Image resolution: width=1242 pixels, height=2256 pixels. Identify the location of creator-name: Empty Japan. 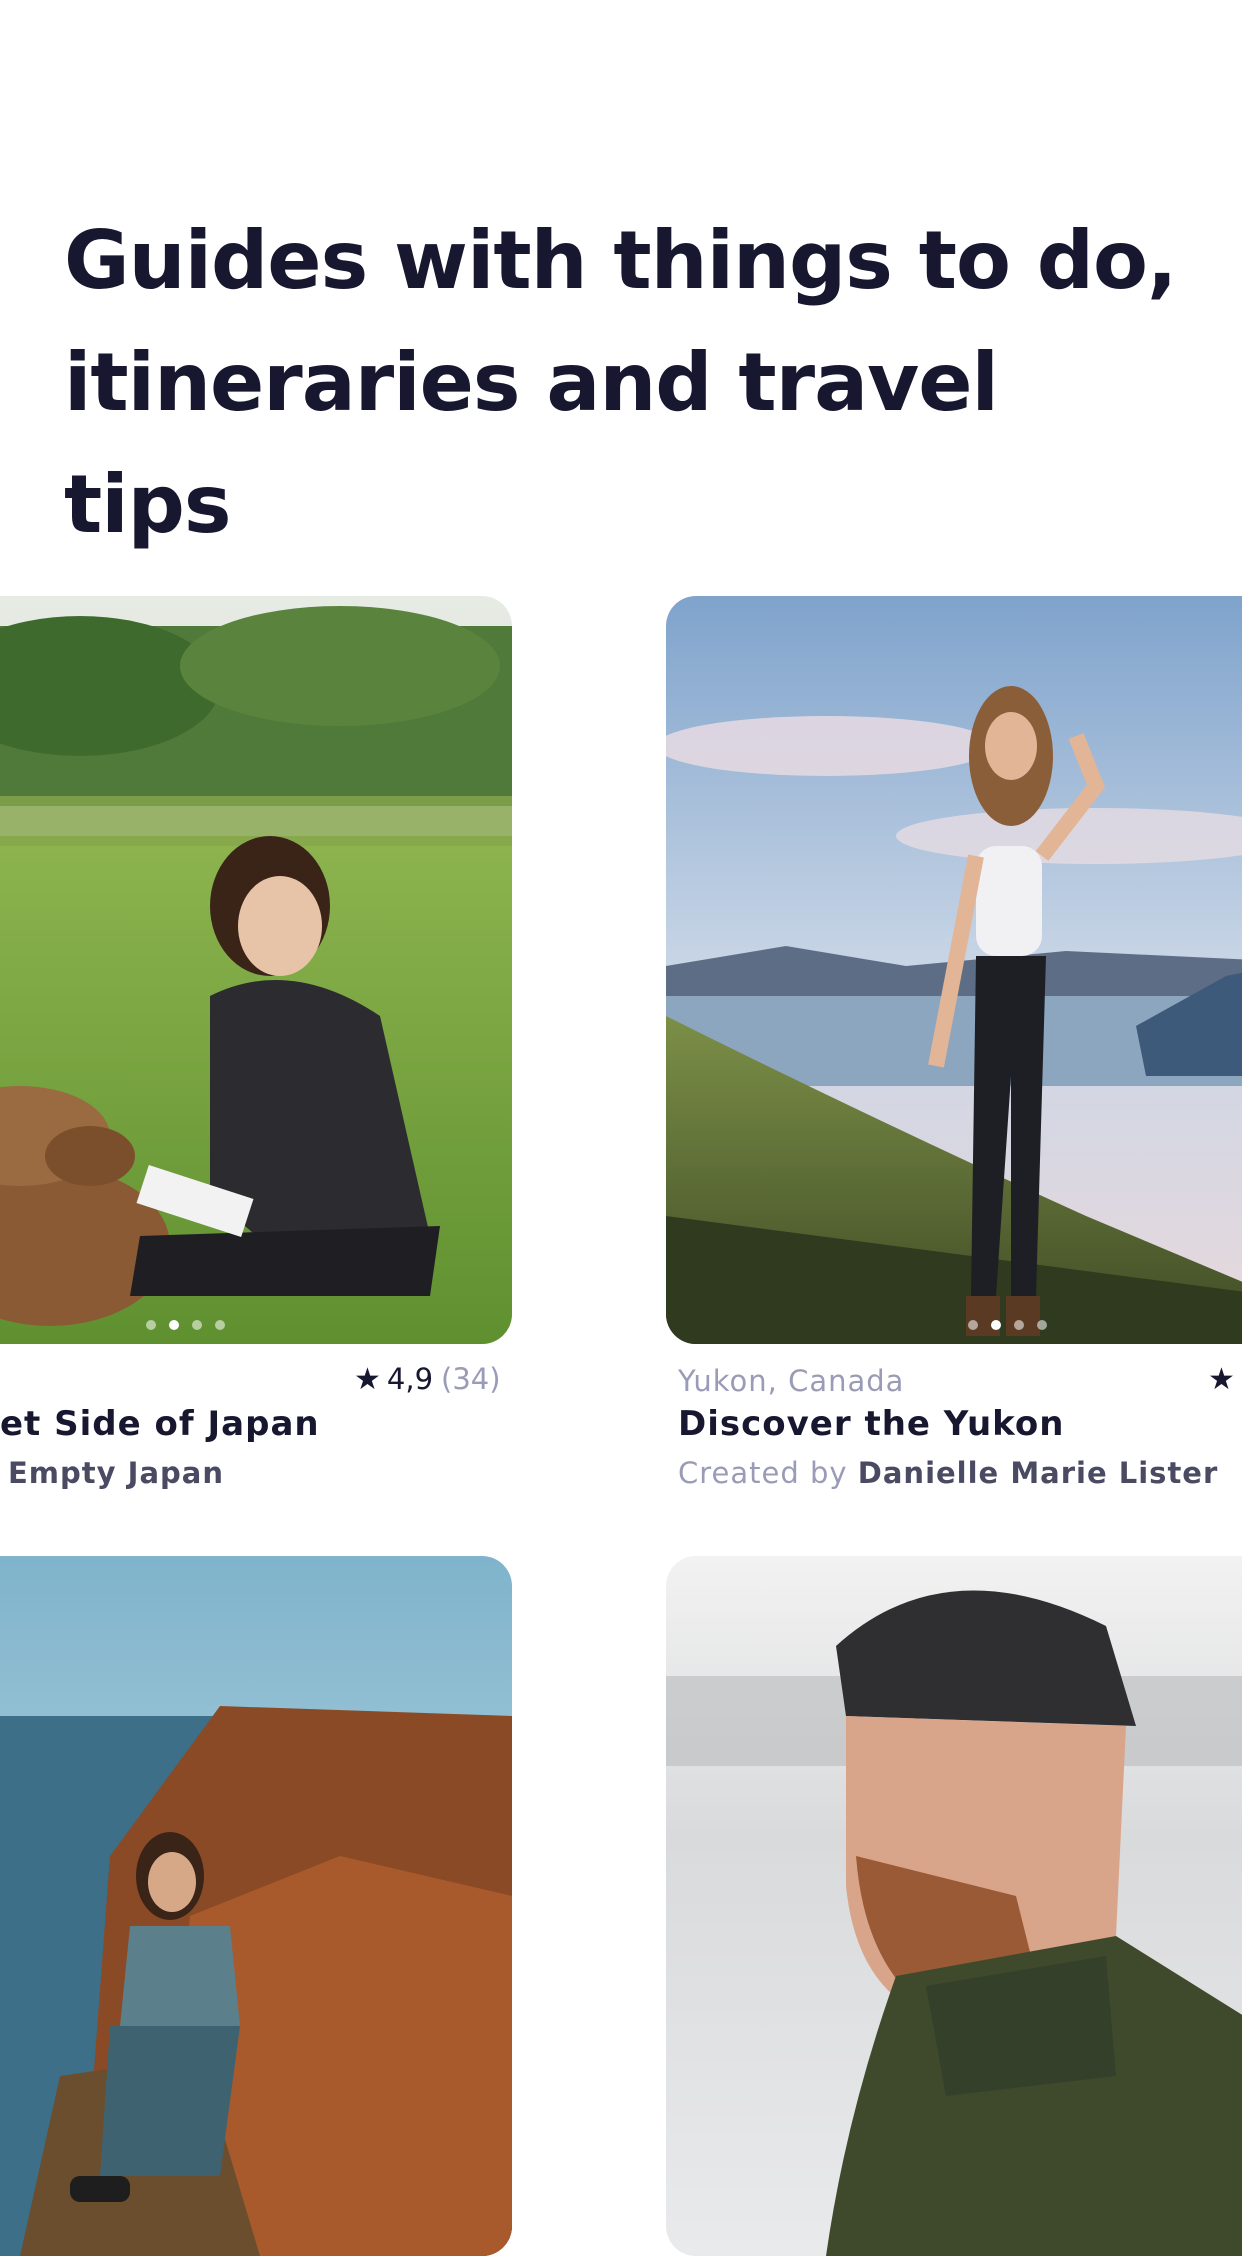
(116, 1473).